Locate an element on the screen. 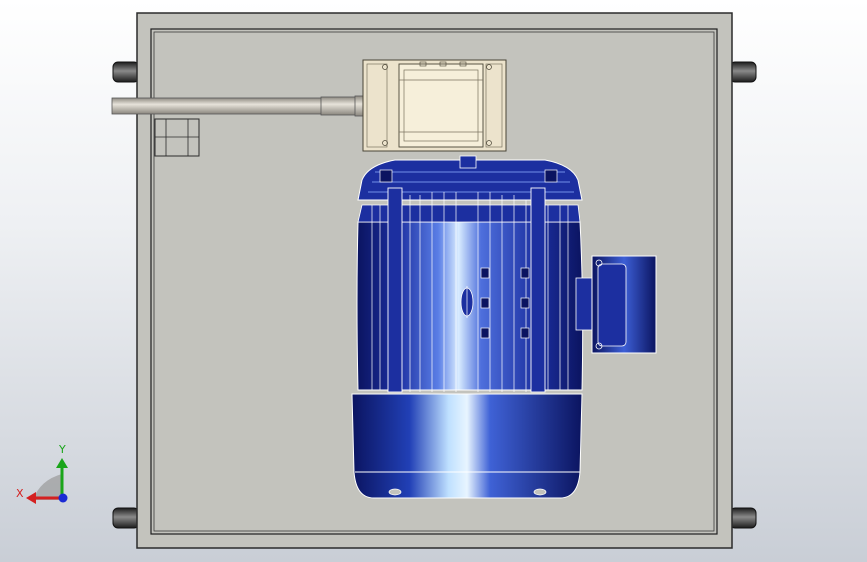 This screenshot has width=867, height=562. foot-bottom-right is located at coordinates (743, 518).